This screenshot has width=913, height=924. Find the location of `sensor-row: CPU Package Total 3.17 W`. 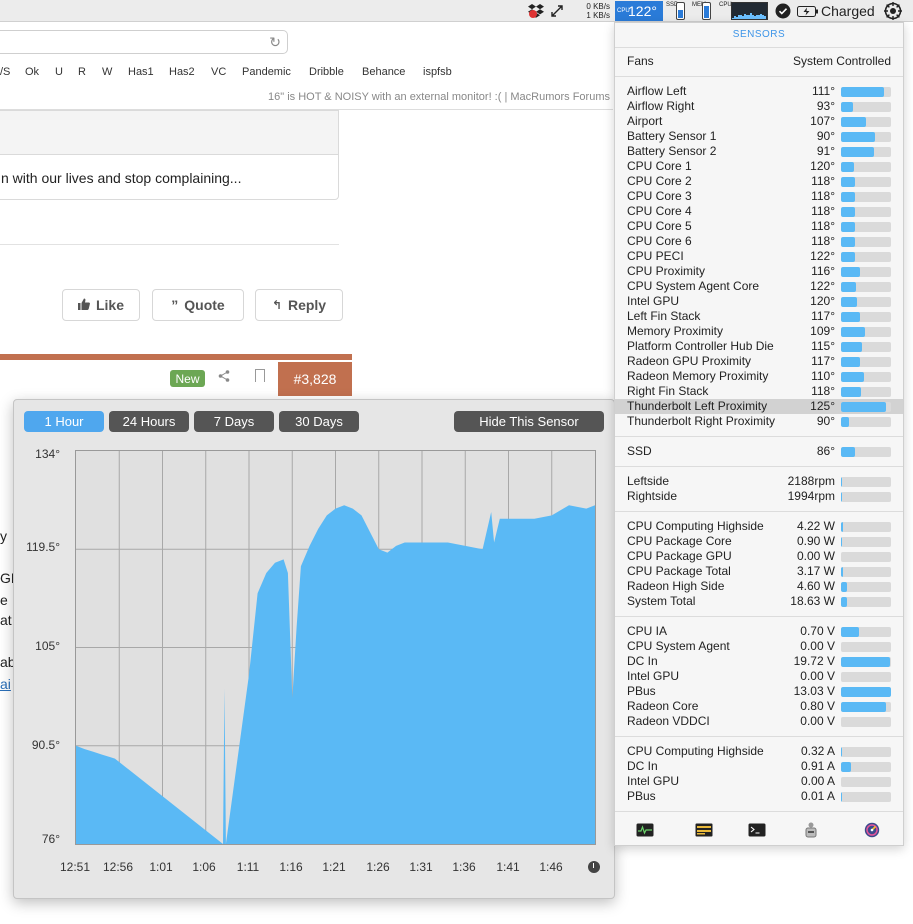

sensor-row: CPU Package Total 3.17 W is located at coordinates (759, 571).